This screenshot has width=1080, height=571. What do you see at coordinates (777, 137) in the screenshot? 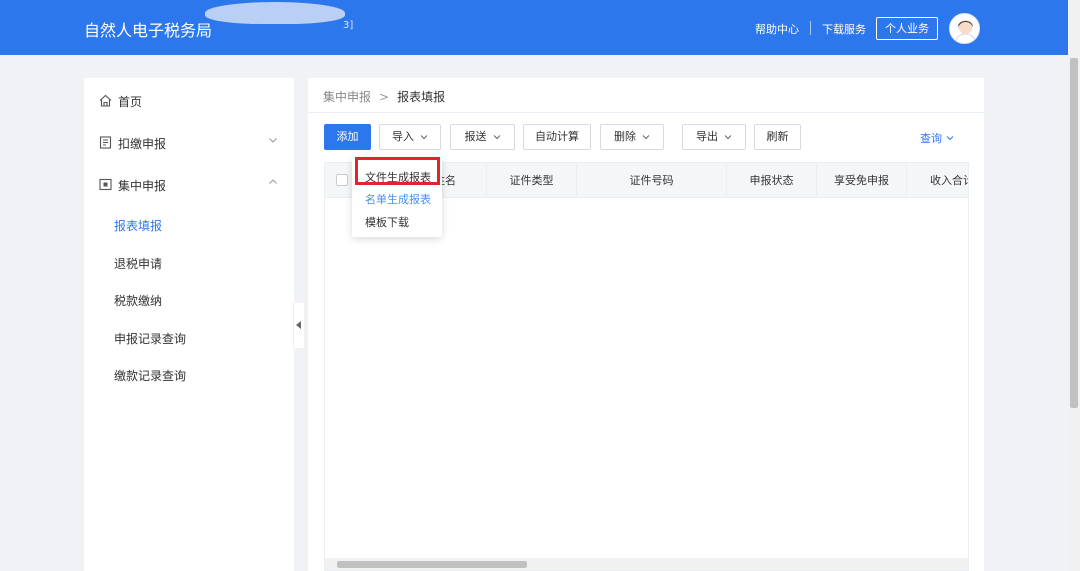
I see `refresh-button: 刷新` at bounding box center [777, 137].